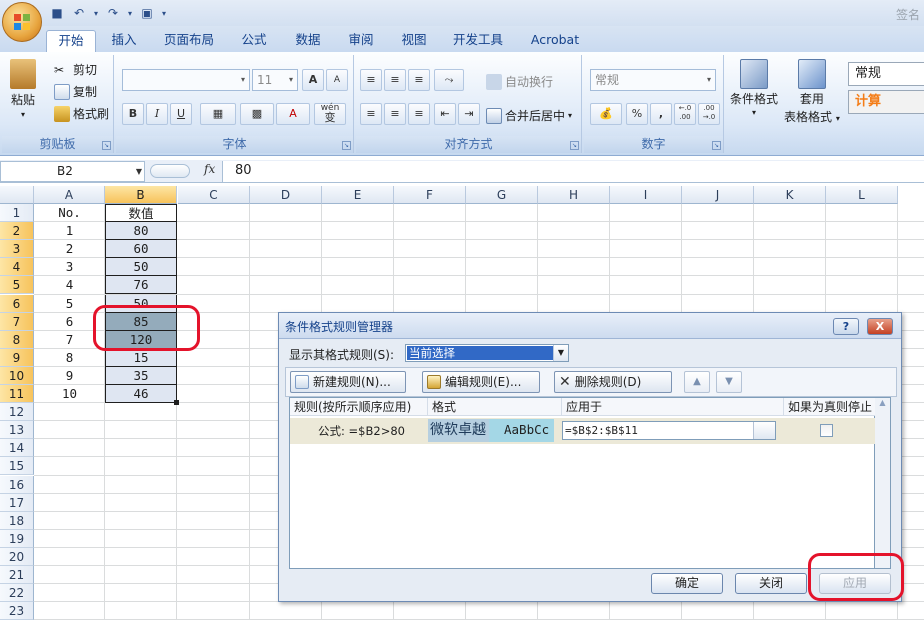 Image resolution: width=924 pixels, height=620 pixels. Describe the element at coordinates (157, 114) in the screenshot. I see `italic-button: I` at that location.